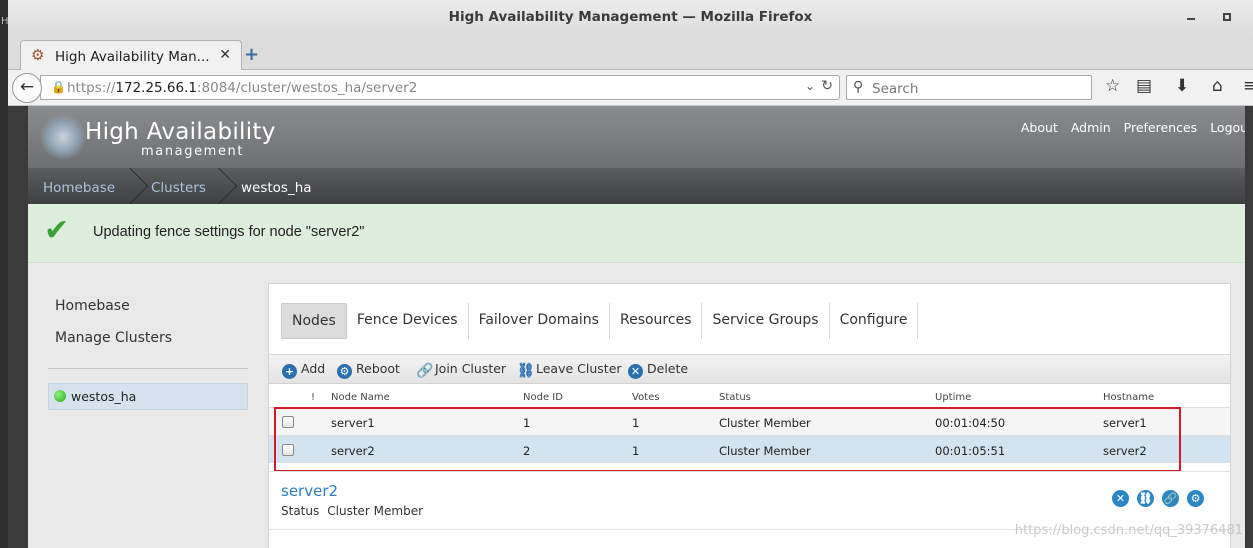  What do you see at coordinates (63, 137) in the screenshot?
I see `logo-icon` at bounding box center [63, 137].